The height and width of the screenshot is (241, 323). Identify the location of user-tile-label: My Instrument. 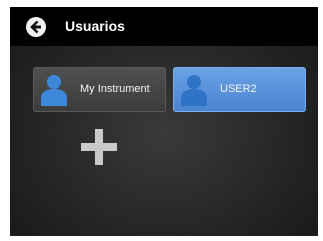
(115, 89).